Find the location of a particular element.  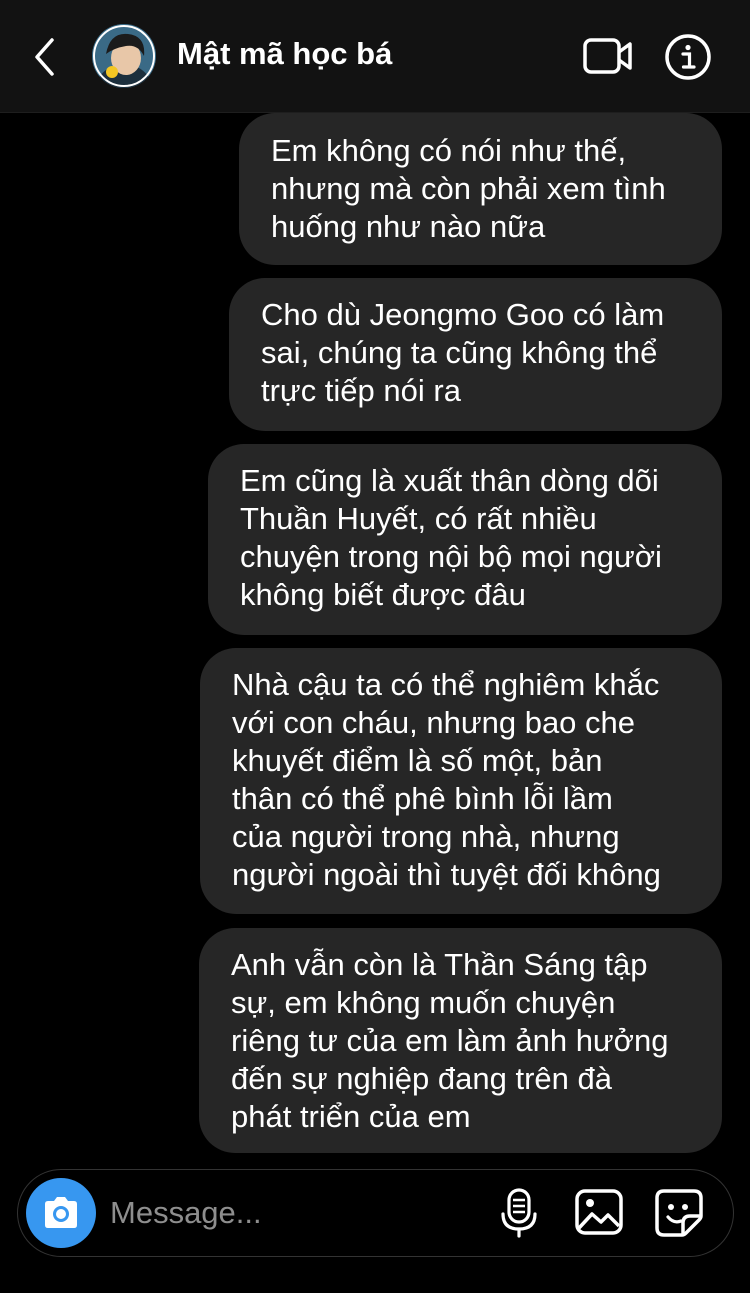

camera-button is located at coordinates (61, 1213).